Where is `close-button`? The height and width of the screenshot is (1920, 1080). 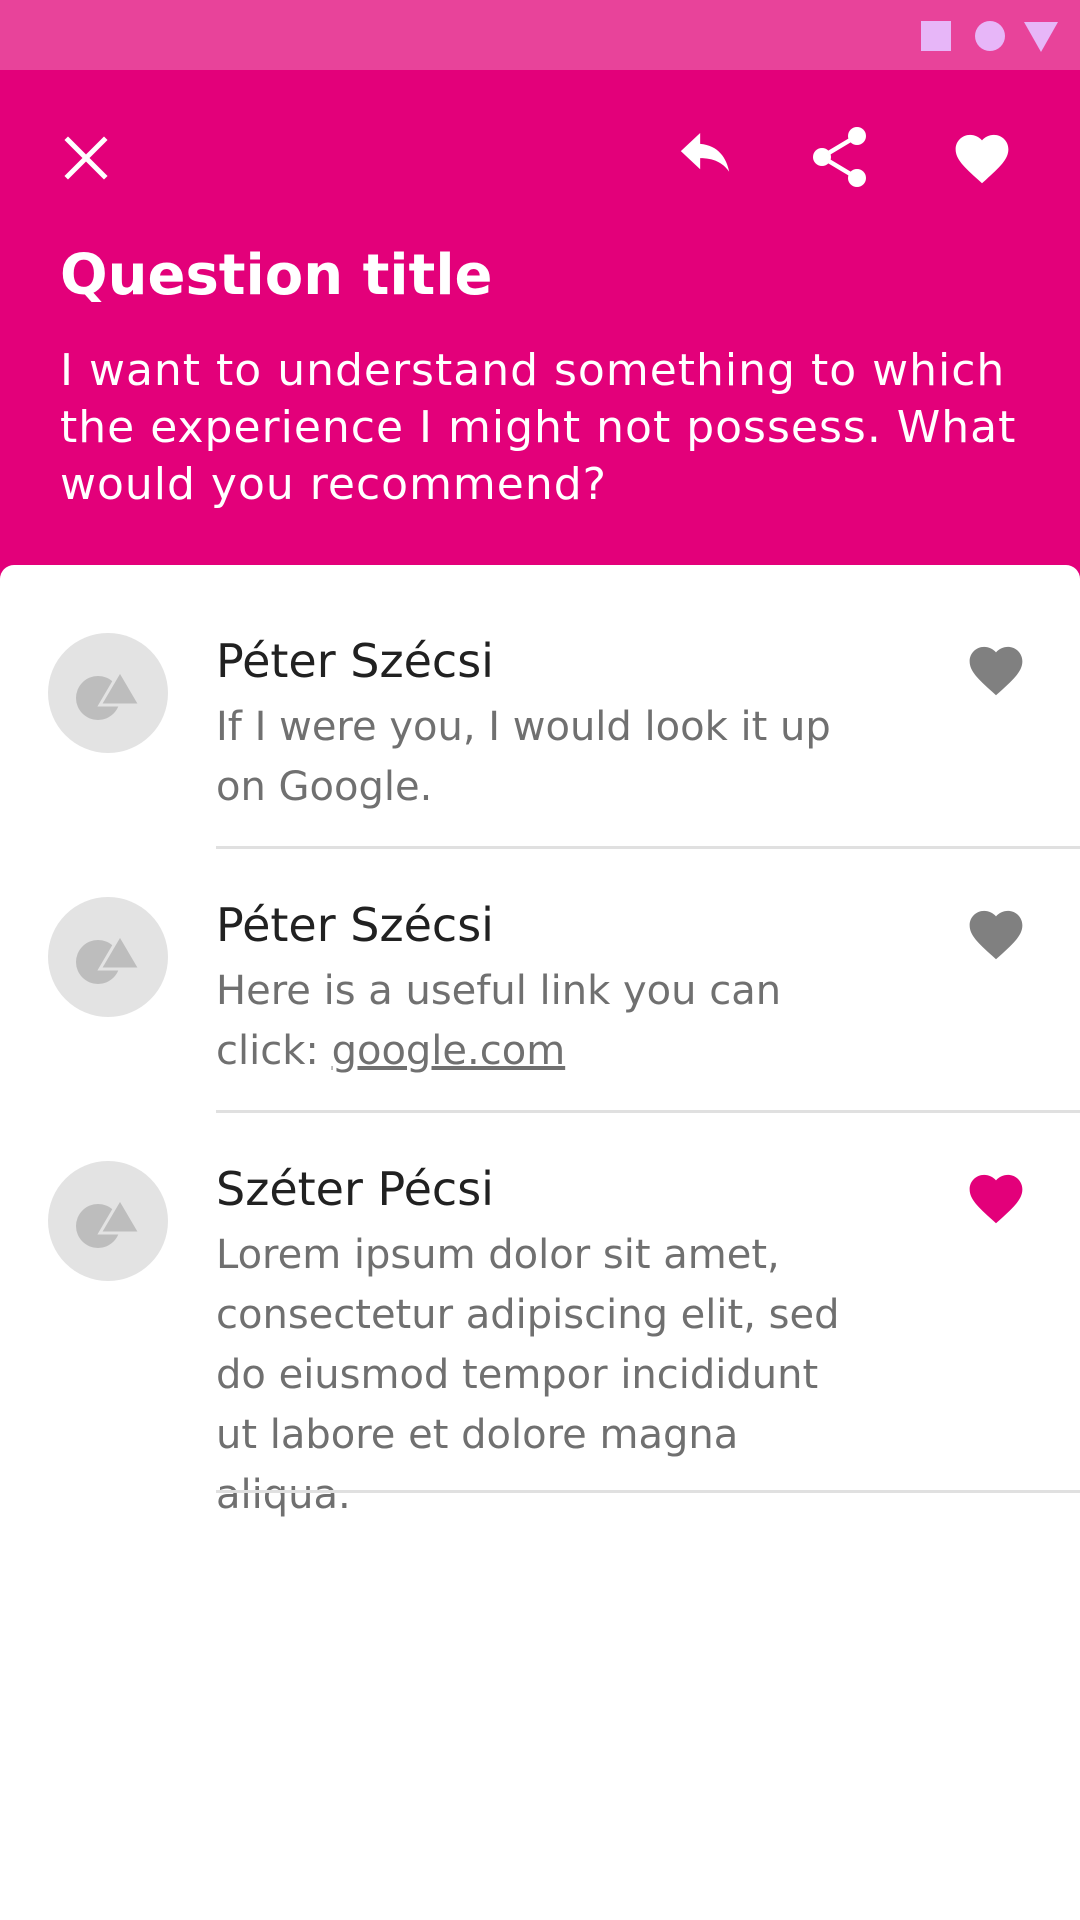 close-button is located at coordinates (86, 158).